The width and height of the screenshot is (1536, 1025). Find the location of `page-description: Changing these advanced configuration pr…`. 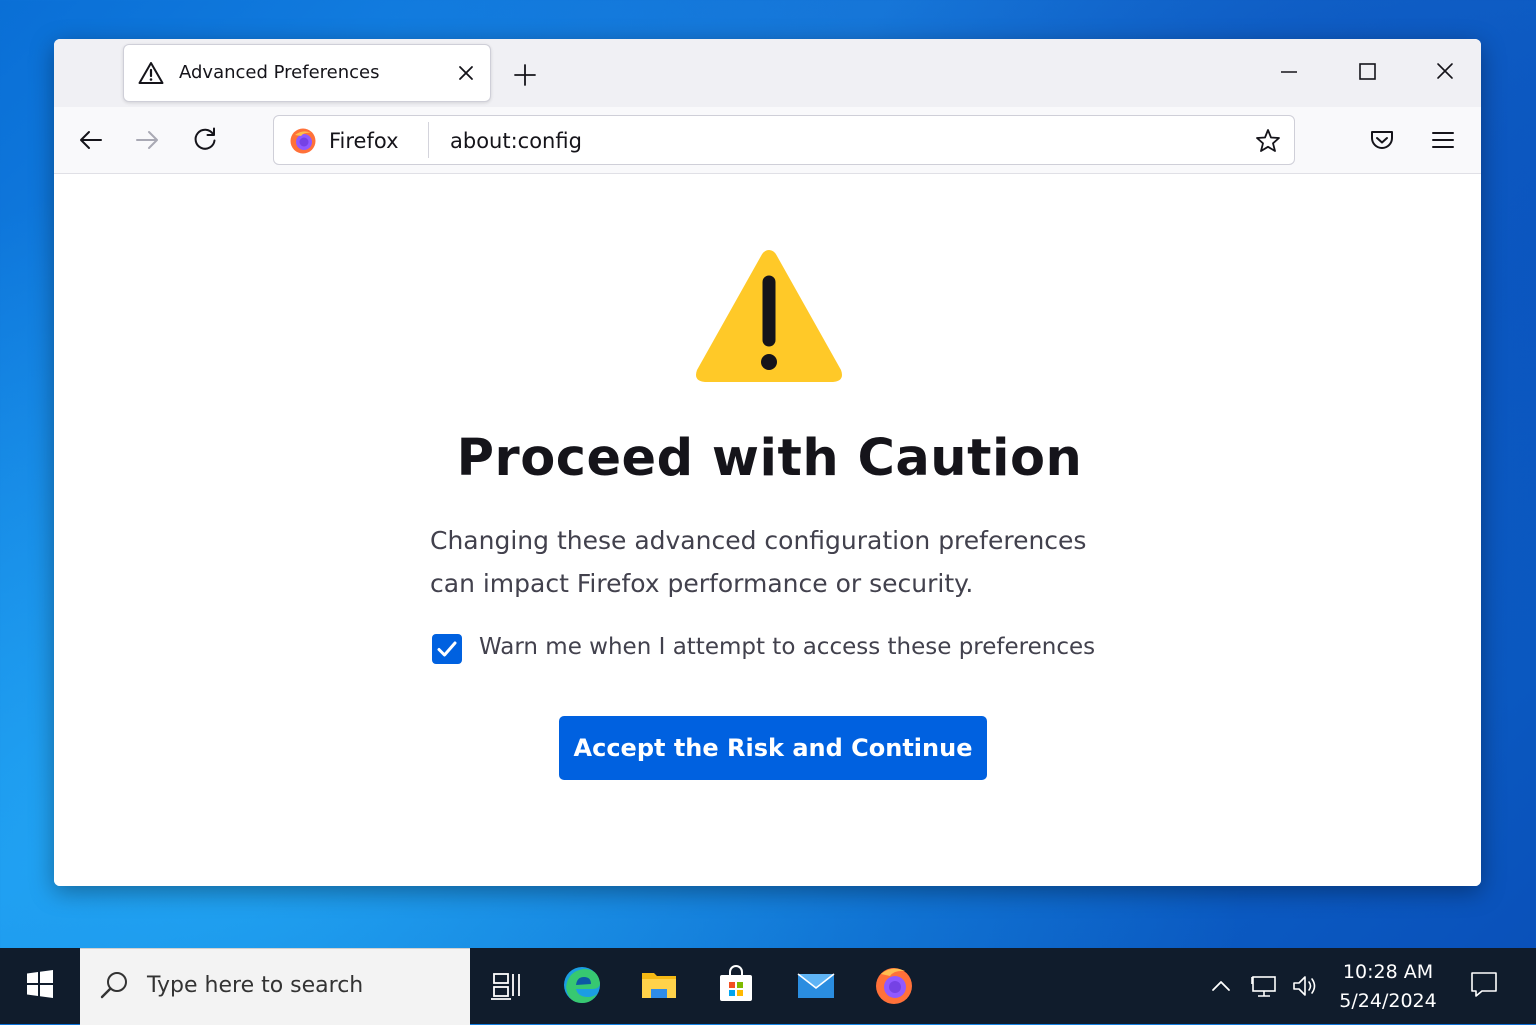

page-description: Changing these advanced configuration pr… is located at coordinates (758, 562).